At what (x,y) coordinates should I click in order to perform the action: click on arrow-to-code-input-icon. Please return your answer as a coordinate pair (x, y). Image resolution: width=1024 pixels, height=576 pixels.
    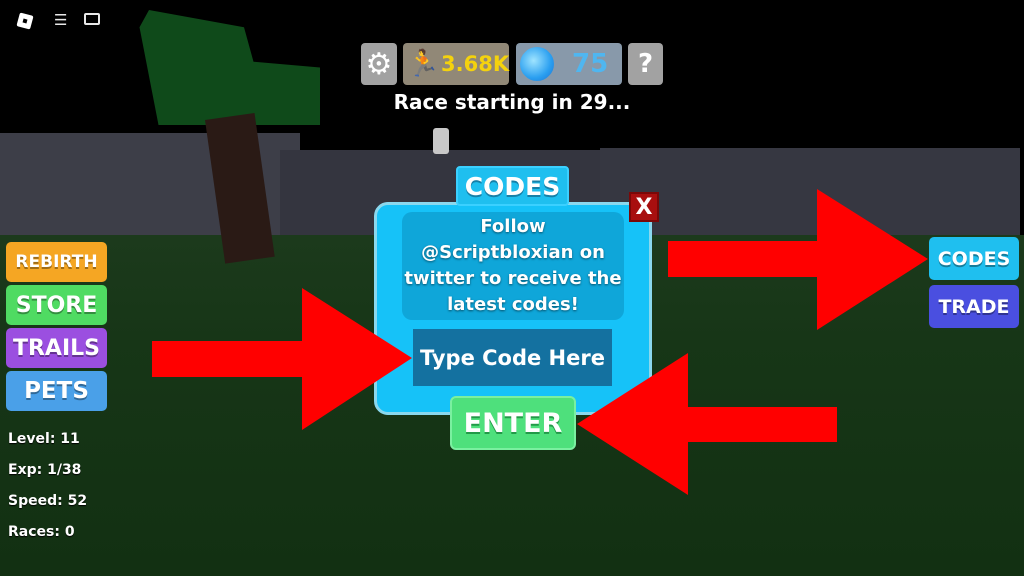
    Looking at the image, I should click on (282, 359).